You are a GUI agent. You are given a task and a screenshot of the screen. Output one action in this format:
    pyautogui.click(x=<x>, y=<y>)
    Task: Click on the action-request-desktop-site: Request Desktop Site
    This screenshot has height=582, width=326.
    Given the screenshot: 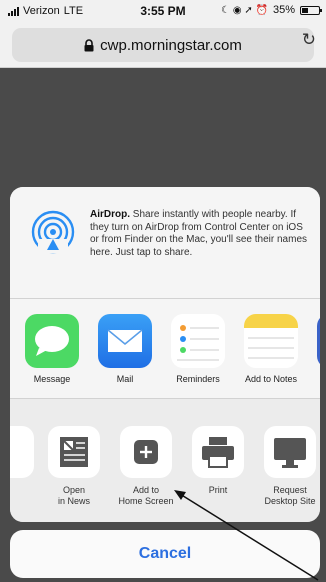 What is the action you would take?
    pyautogui.click(x=286, y=466)
    